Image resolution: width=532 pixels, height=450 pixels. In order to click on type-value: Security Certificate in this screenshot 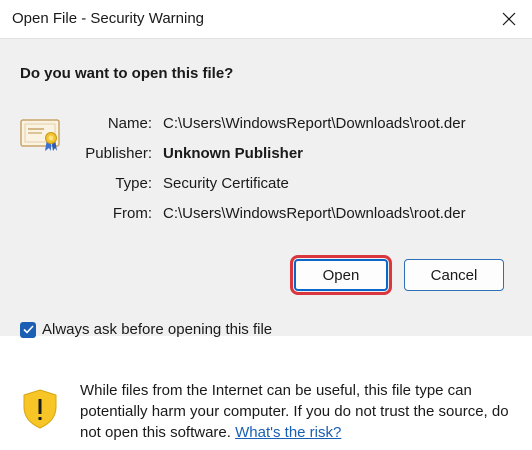, I will do `click(226, 183)`.